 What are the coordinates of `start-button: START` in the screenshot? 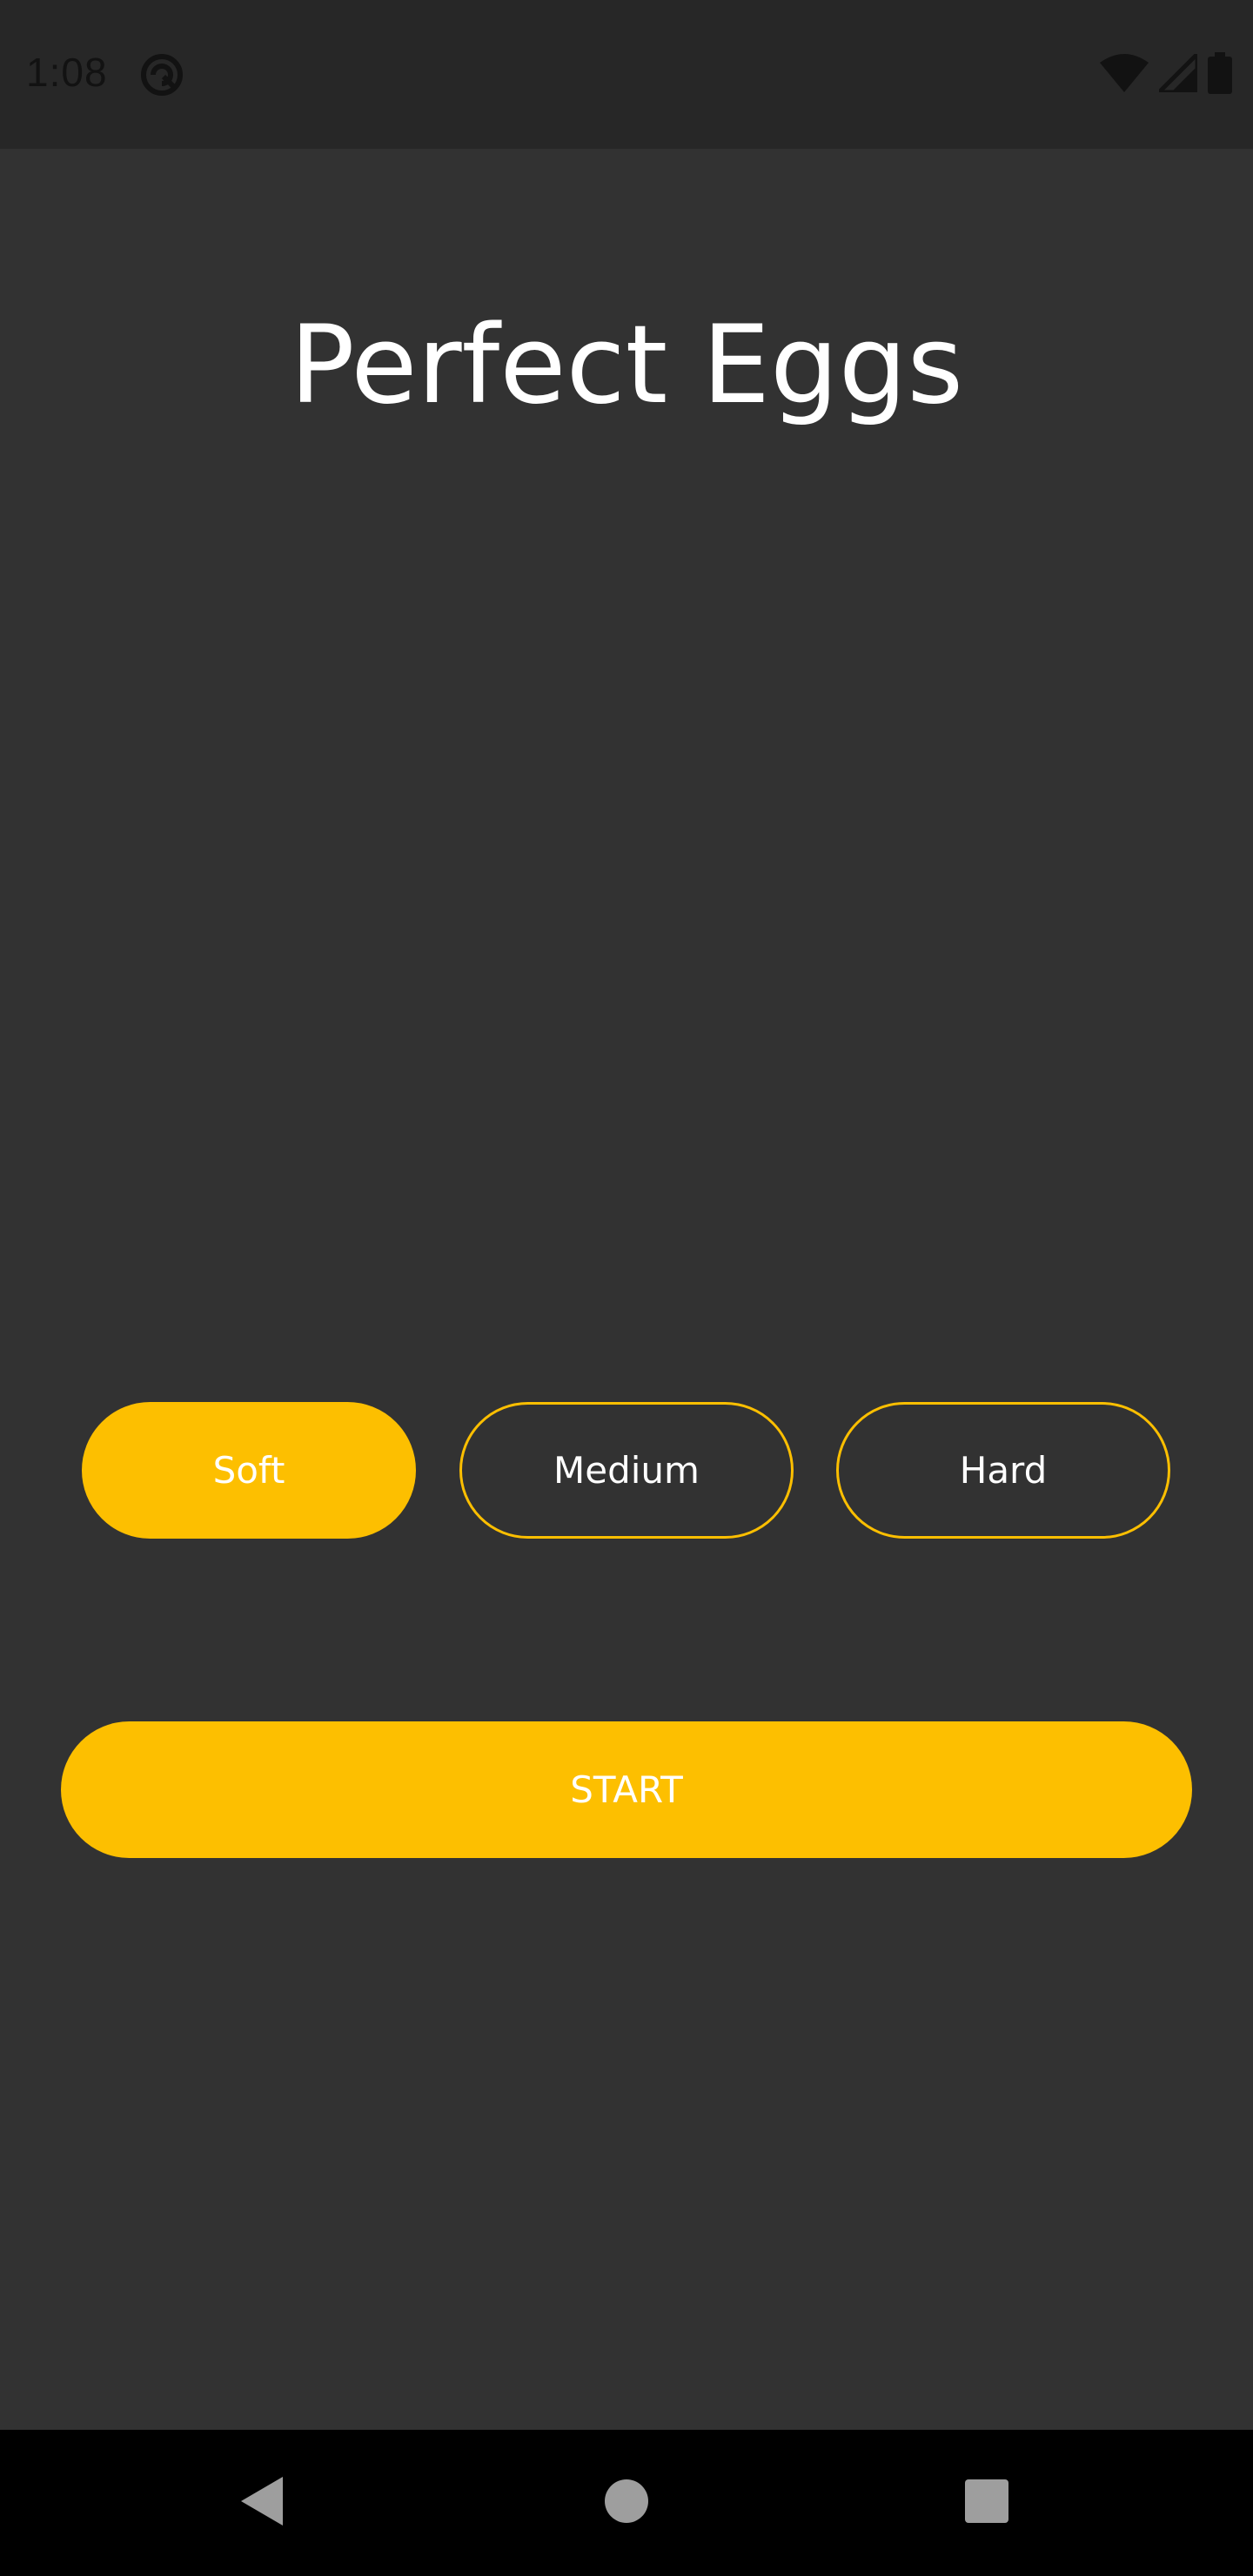 It's located at (626, 1789).